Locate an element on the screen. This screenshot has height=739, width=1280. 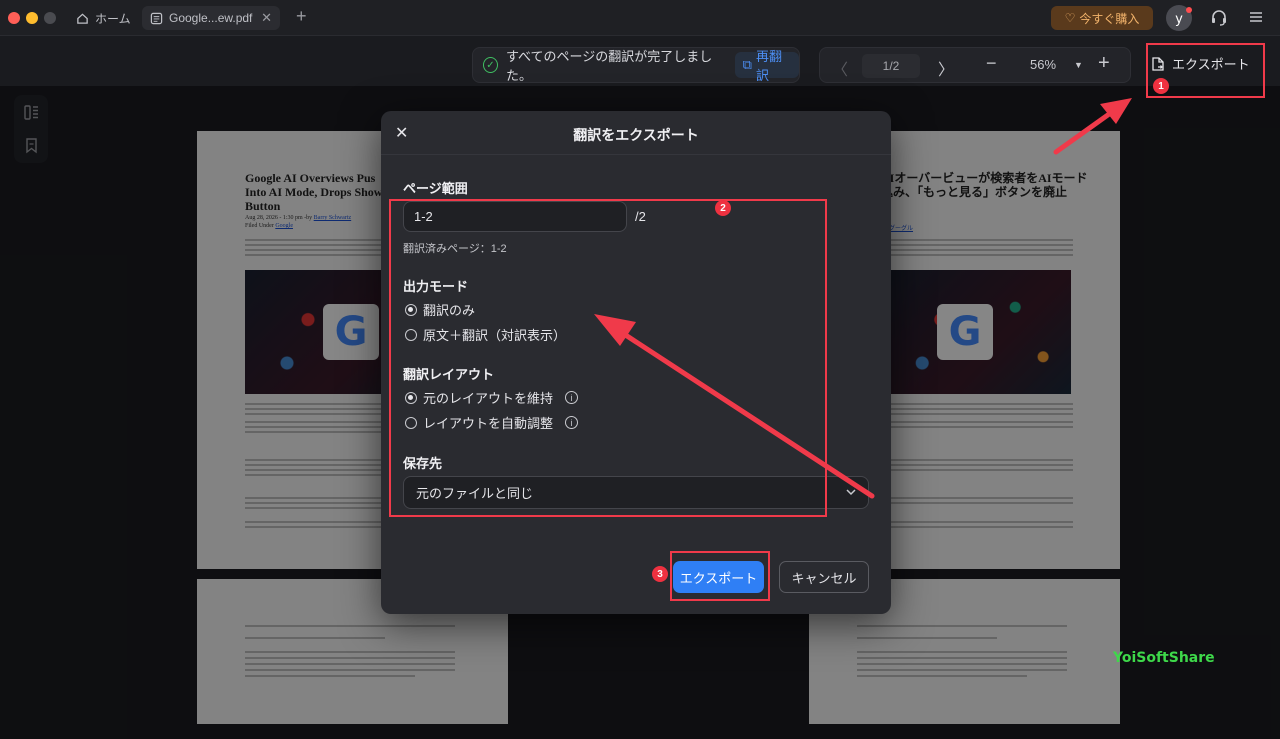
heart-icon: ♡ is located at coordinates (1070, 18).